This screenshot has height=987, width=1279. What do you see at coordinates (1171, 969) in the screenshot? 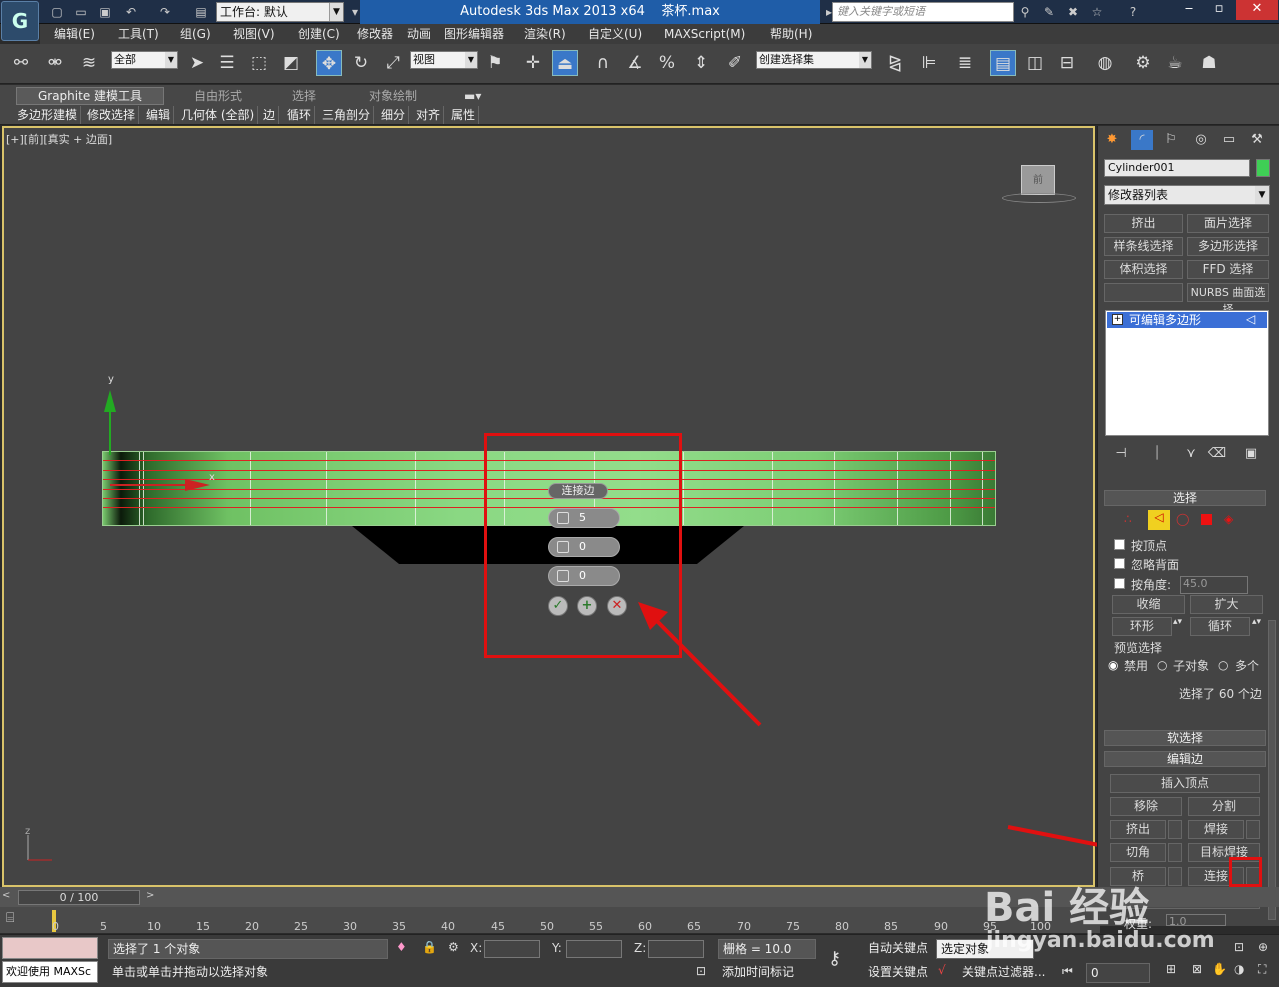
I see `zoom-extents-icon: ⊞` at bounding box center [1171, 969].